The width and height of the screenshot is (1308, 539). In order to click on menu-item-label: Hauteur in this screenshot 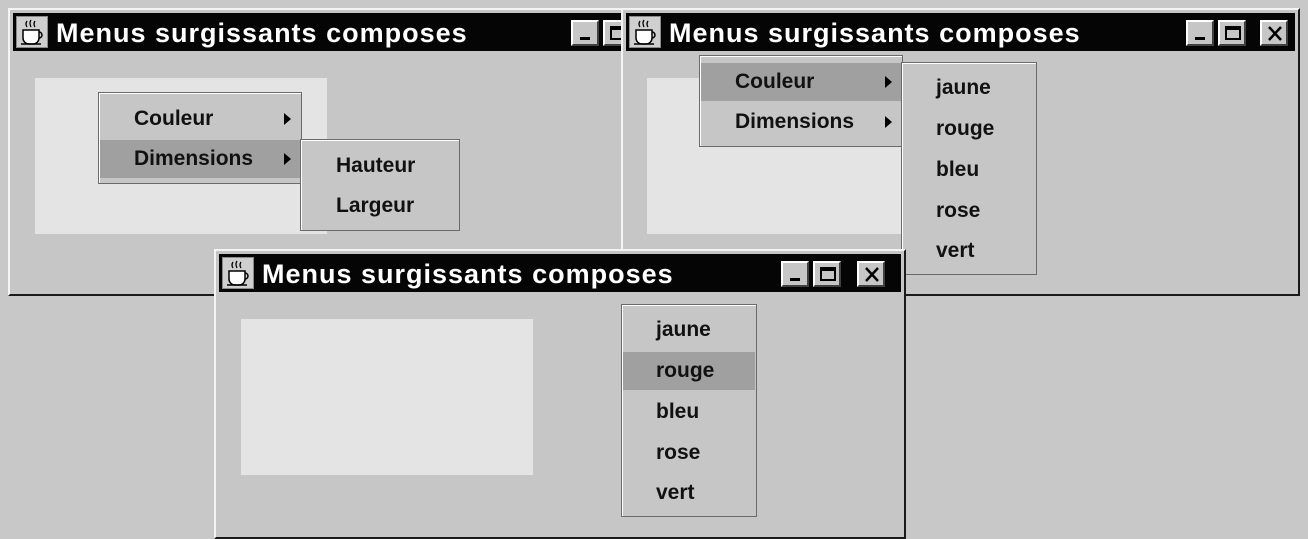, I will do `click(376, 165)`.